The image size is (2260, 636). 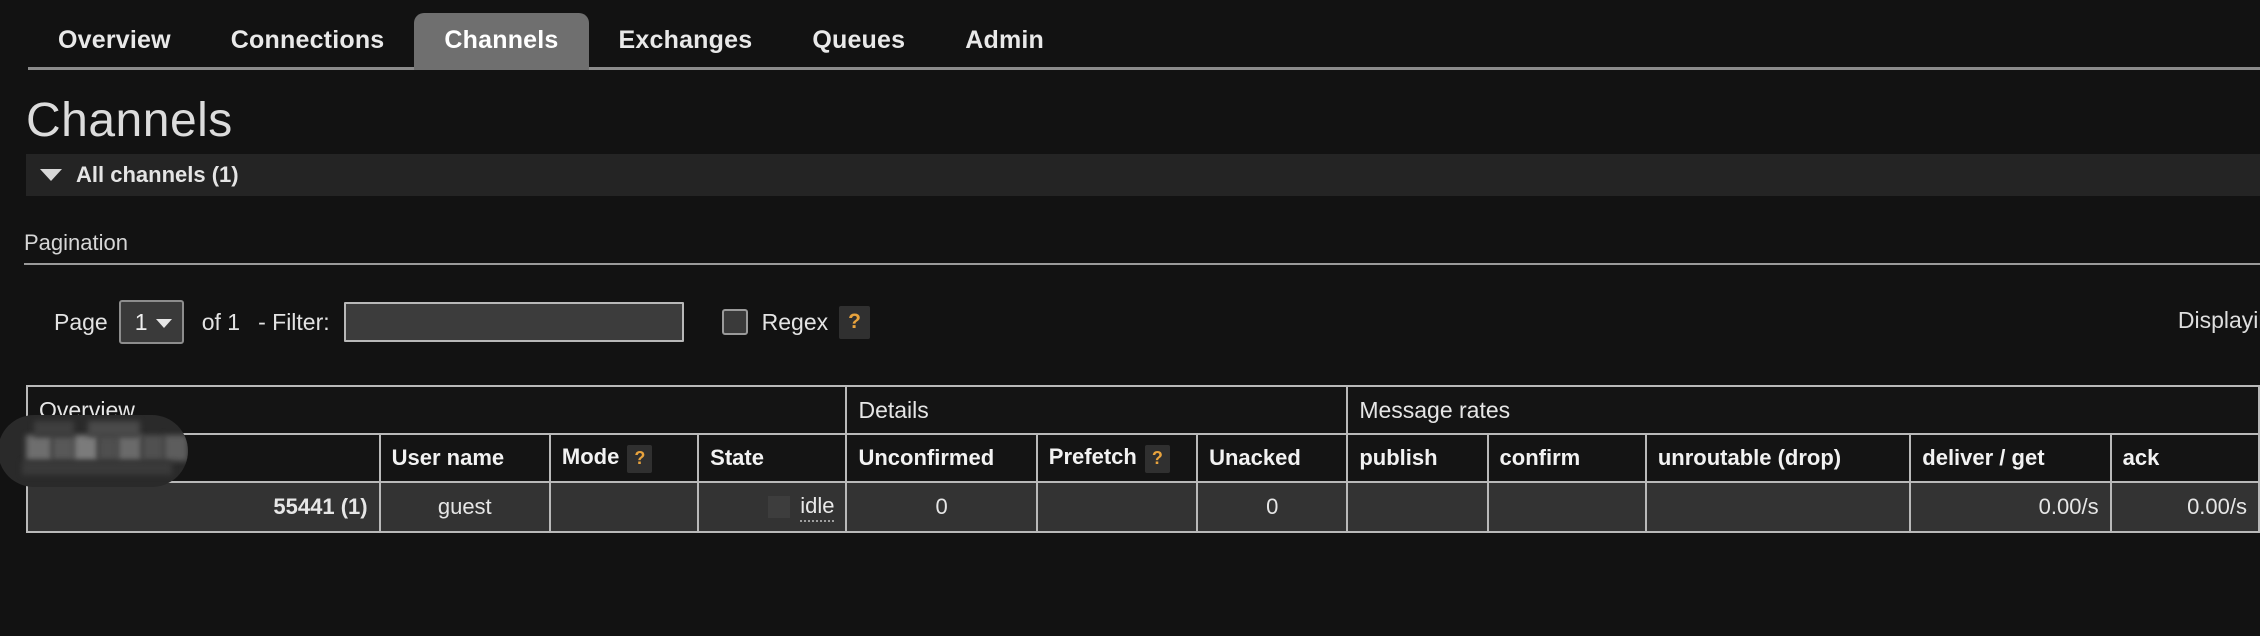 What do you see at coordinates (436, 410) in the screenshot?
I see `group-header-overview: Overview` at bounding box center [436, 410].